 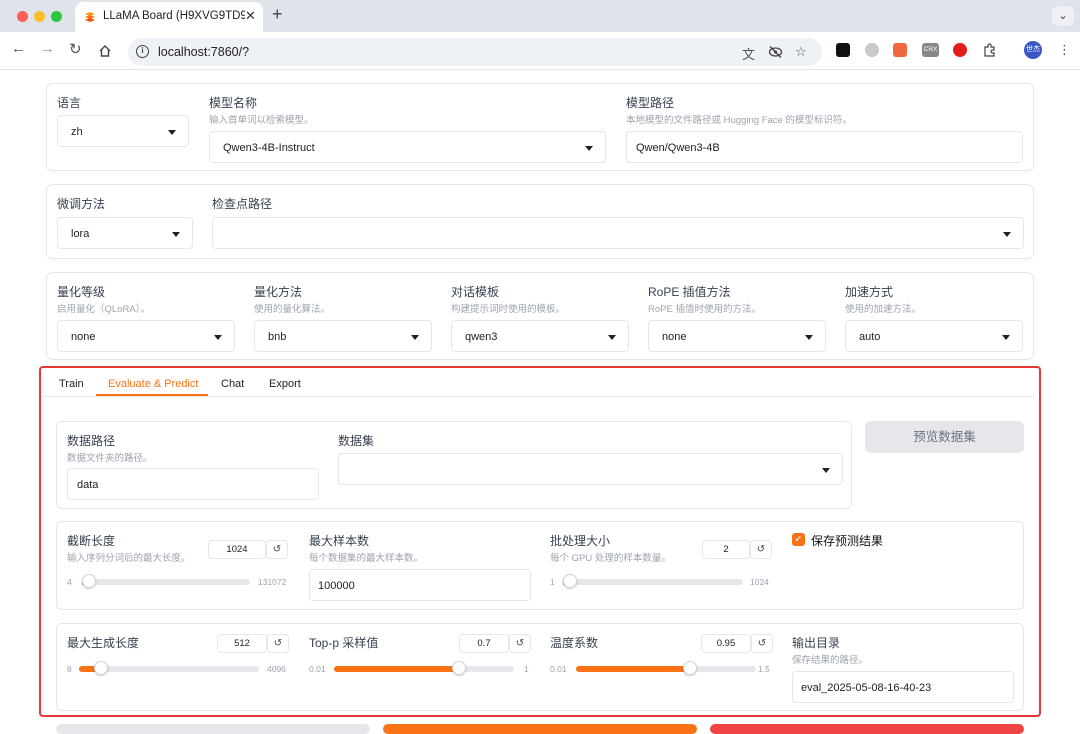 What do you see at coordinates (539, 396) in the screenshot?
I see `tab-divider` at bounding box center [539, 396].